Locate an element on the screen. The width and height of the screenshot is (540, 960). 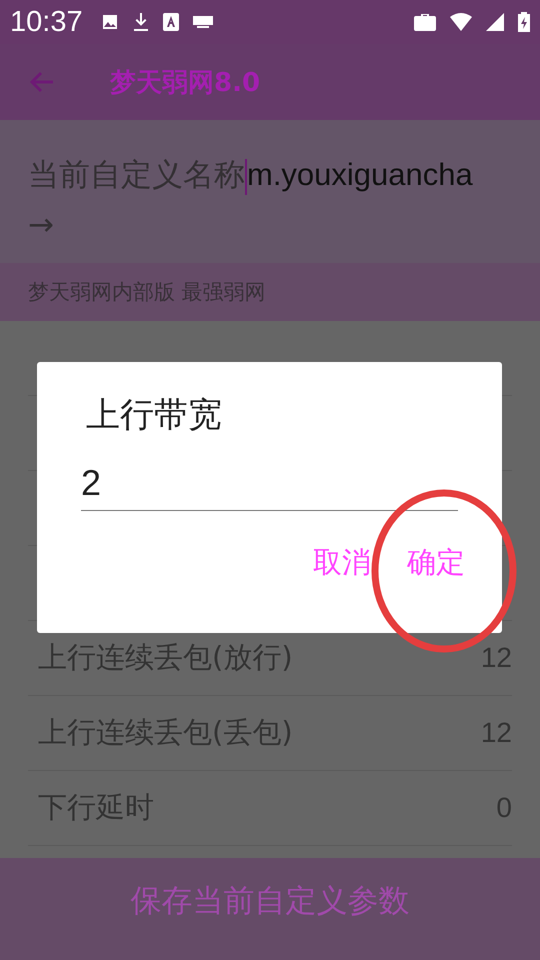
dialog-title: 上行带宽 is located at coordinates (154, 415).